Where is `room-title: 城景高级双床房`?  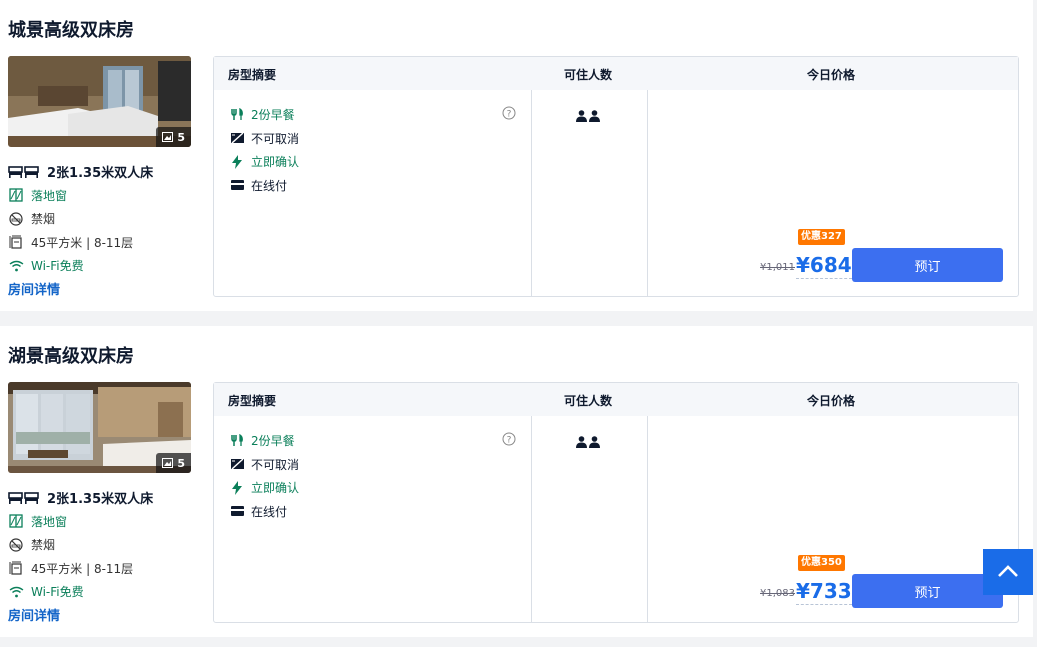
room-title: 城景高级双床房 is located at coordinates (71, 30).